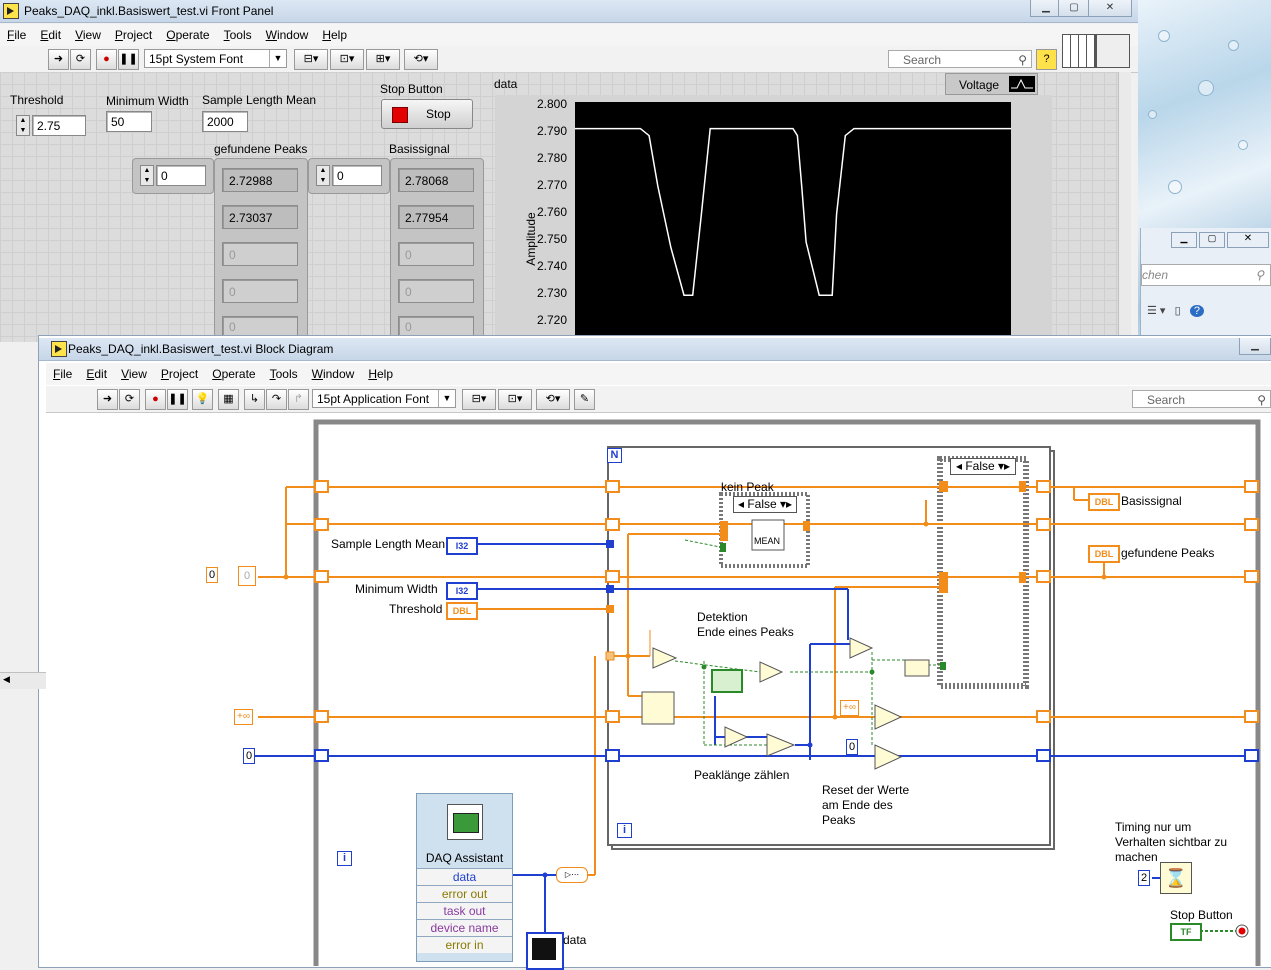 This screenshot has height=970, width=1271. What do you see at coordinates (983, 572) in the screenshot?
I see `case-structure-outer` at bounding box center [983, 572].